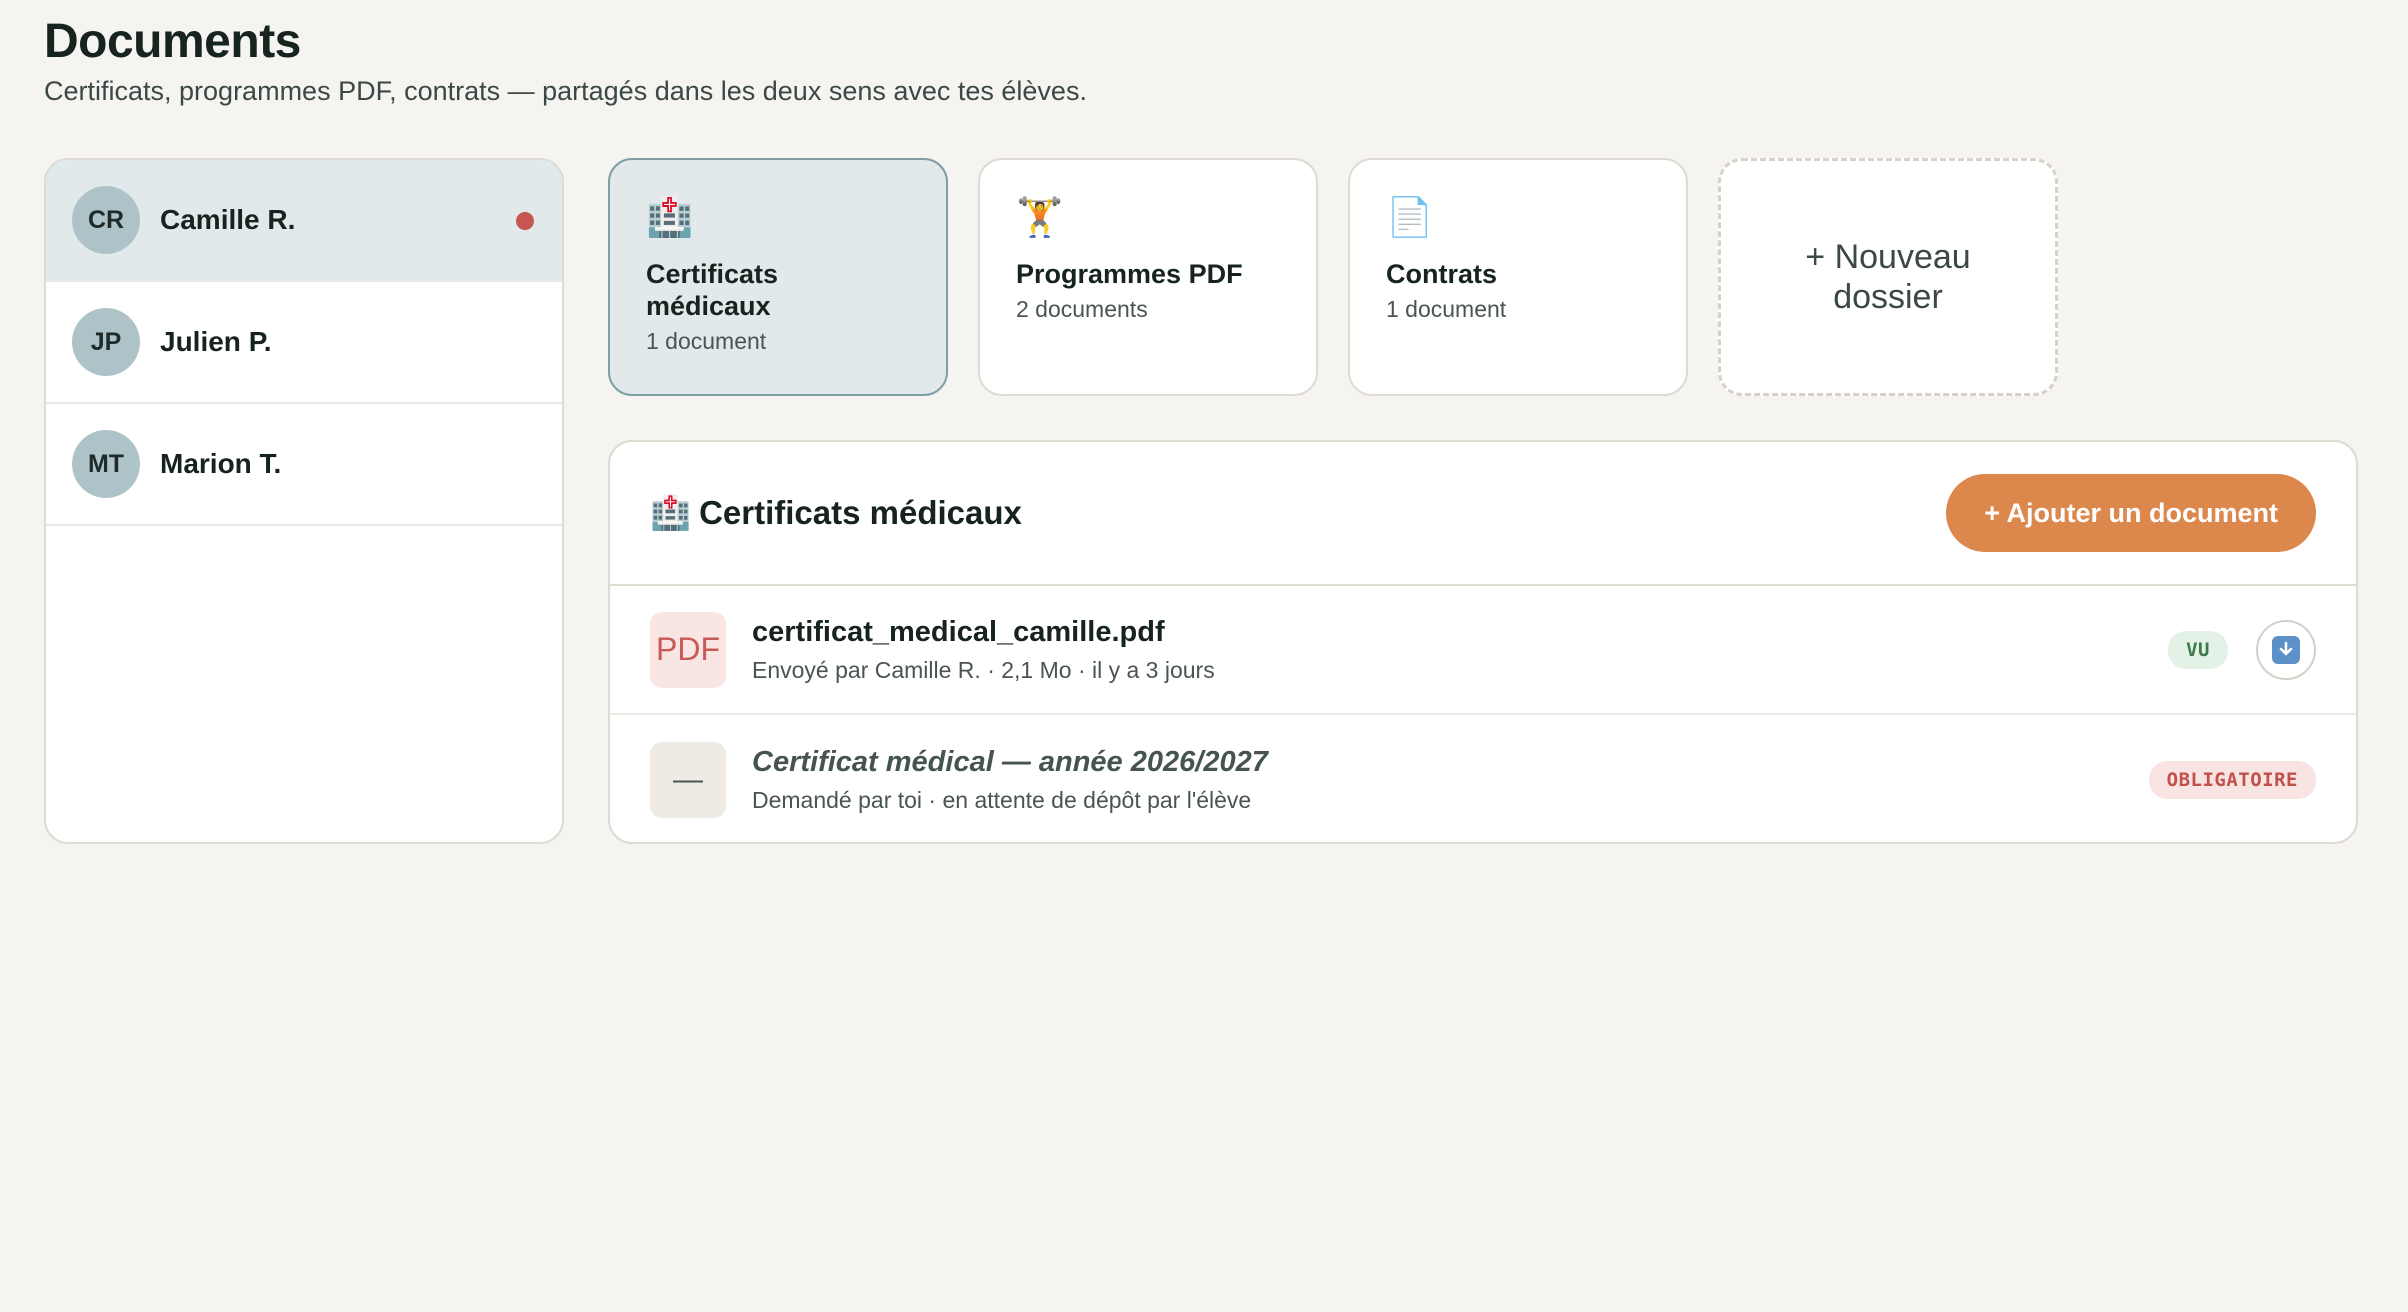 The height and width of the screenshot is (1312, 2408). What do you see at coordinates (1460, 632) in the screenshot?
I see `document-name: certificat_medical_camille.pdf` at bounding box center [1460, 632].